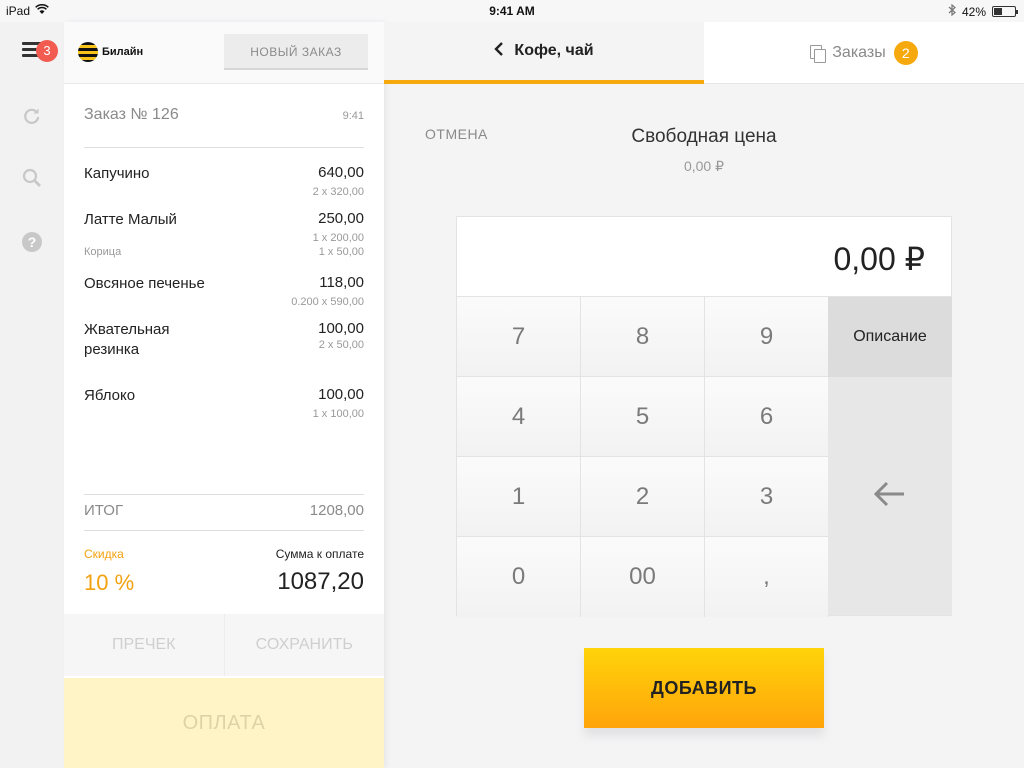  I want to click on key-4: 4, so click(519, 417).